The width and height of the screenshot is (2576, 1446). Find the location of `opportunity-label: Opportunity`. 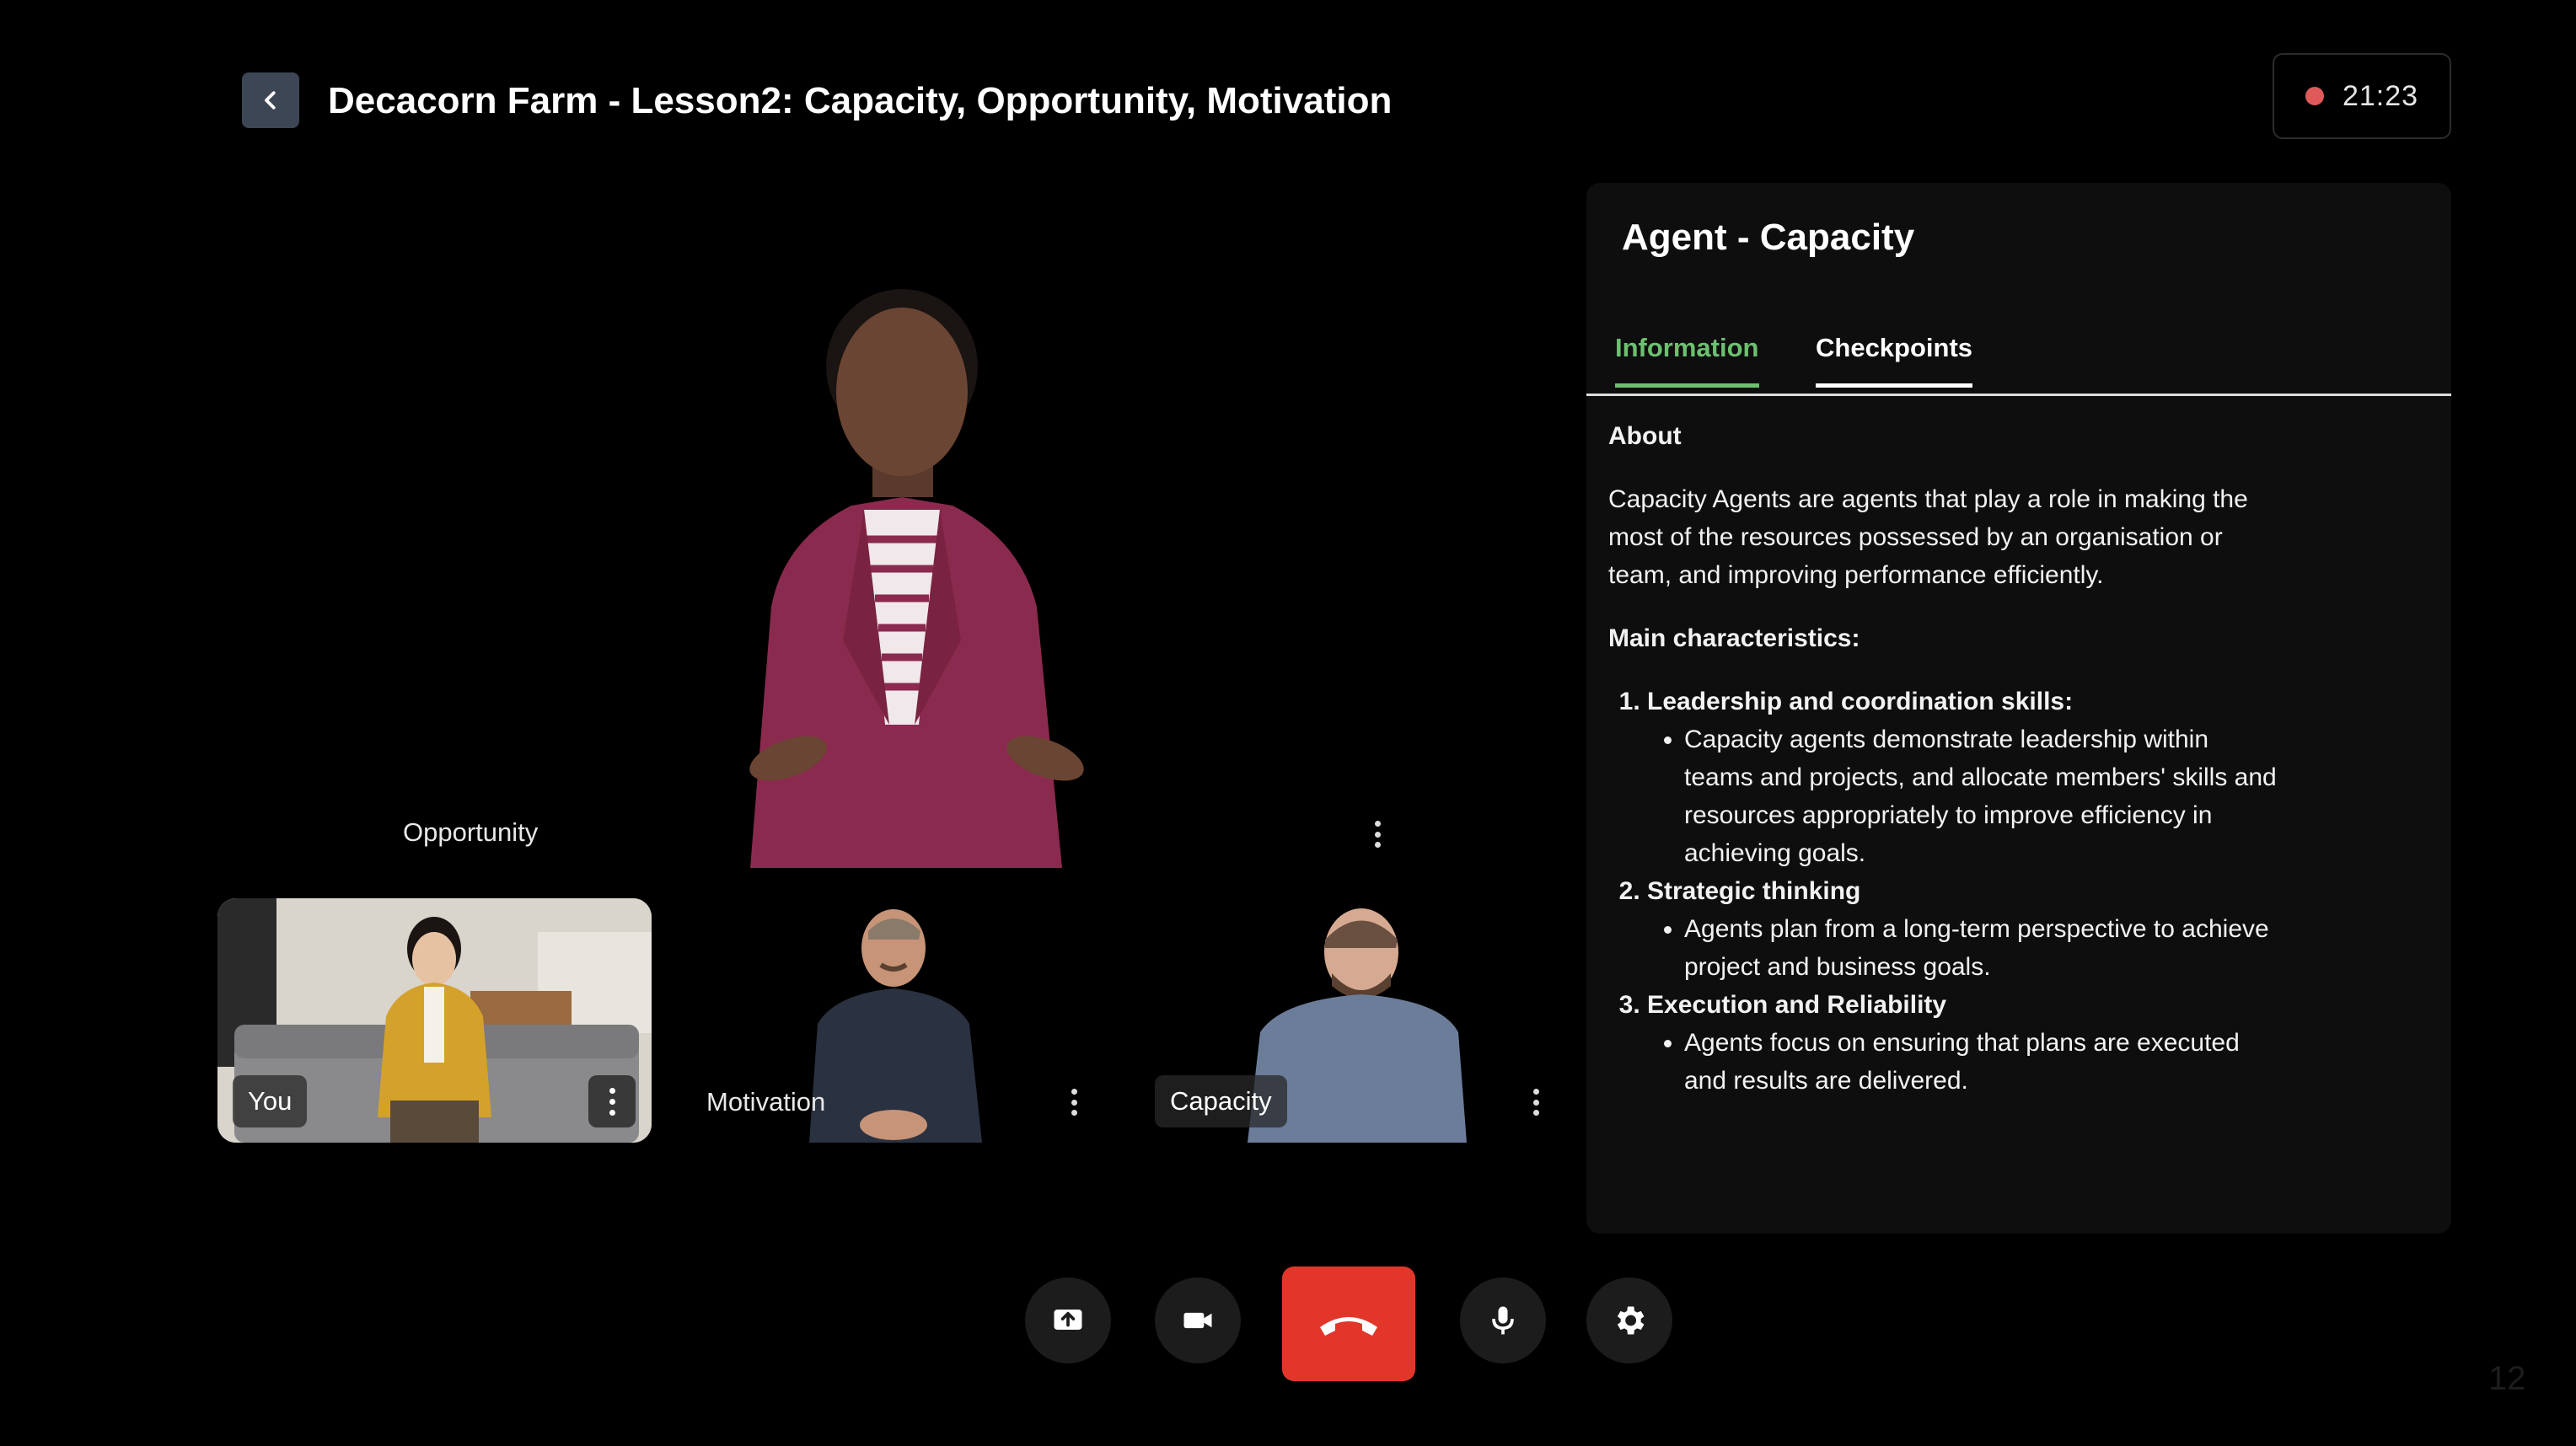

opportunity-label: Opportunity is located at coordinates (471, 832).